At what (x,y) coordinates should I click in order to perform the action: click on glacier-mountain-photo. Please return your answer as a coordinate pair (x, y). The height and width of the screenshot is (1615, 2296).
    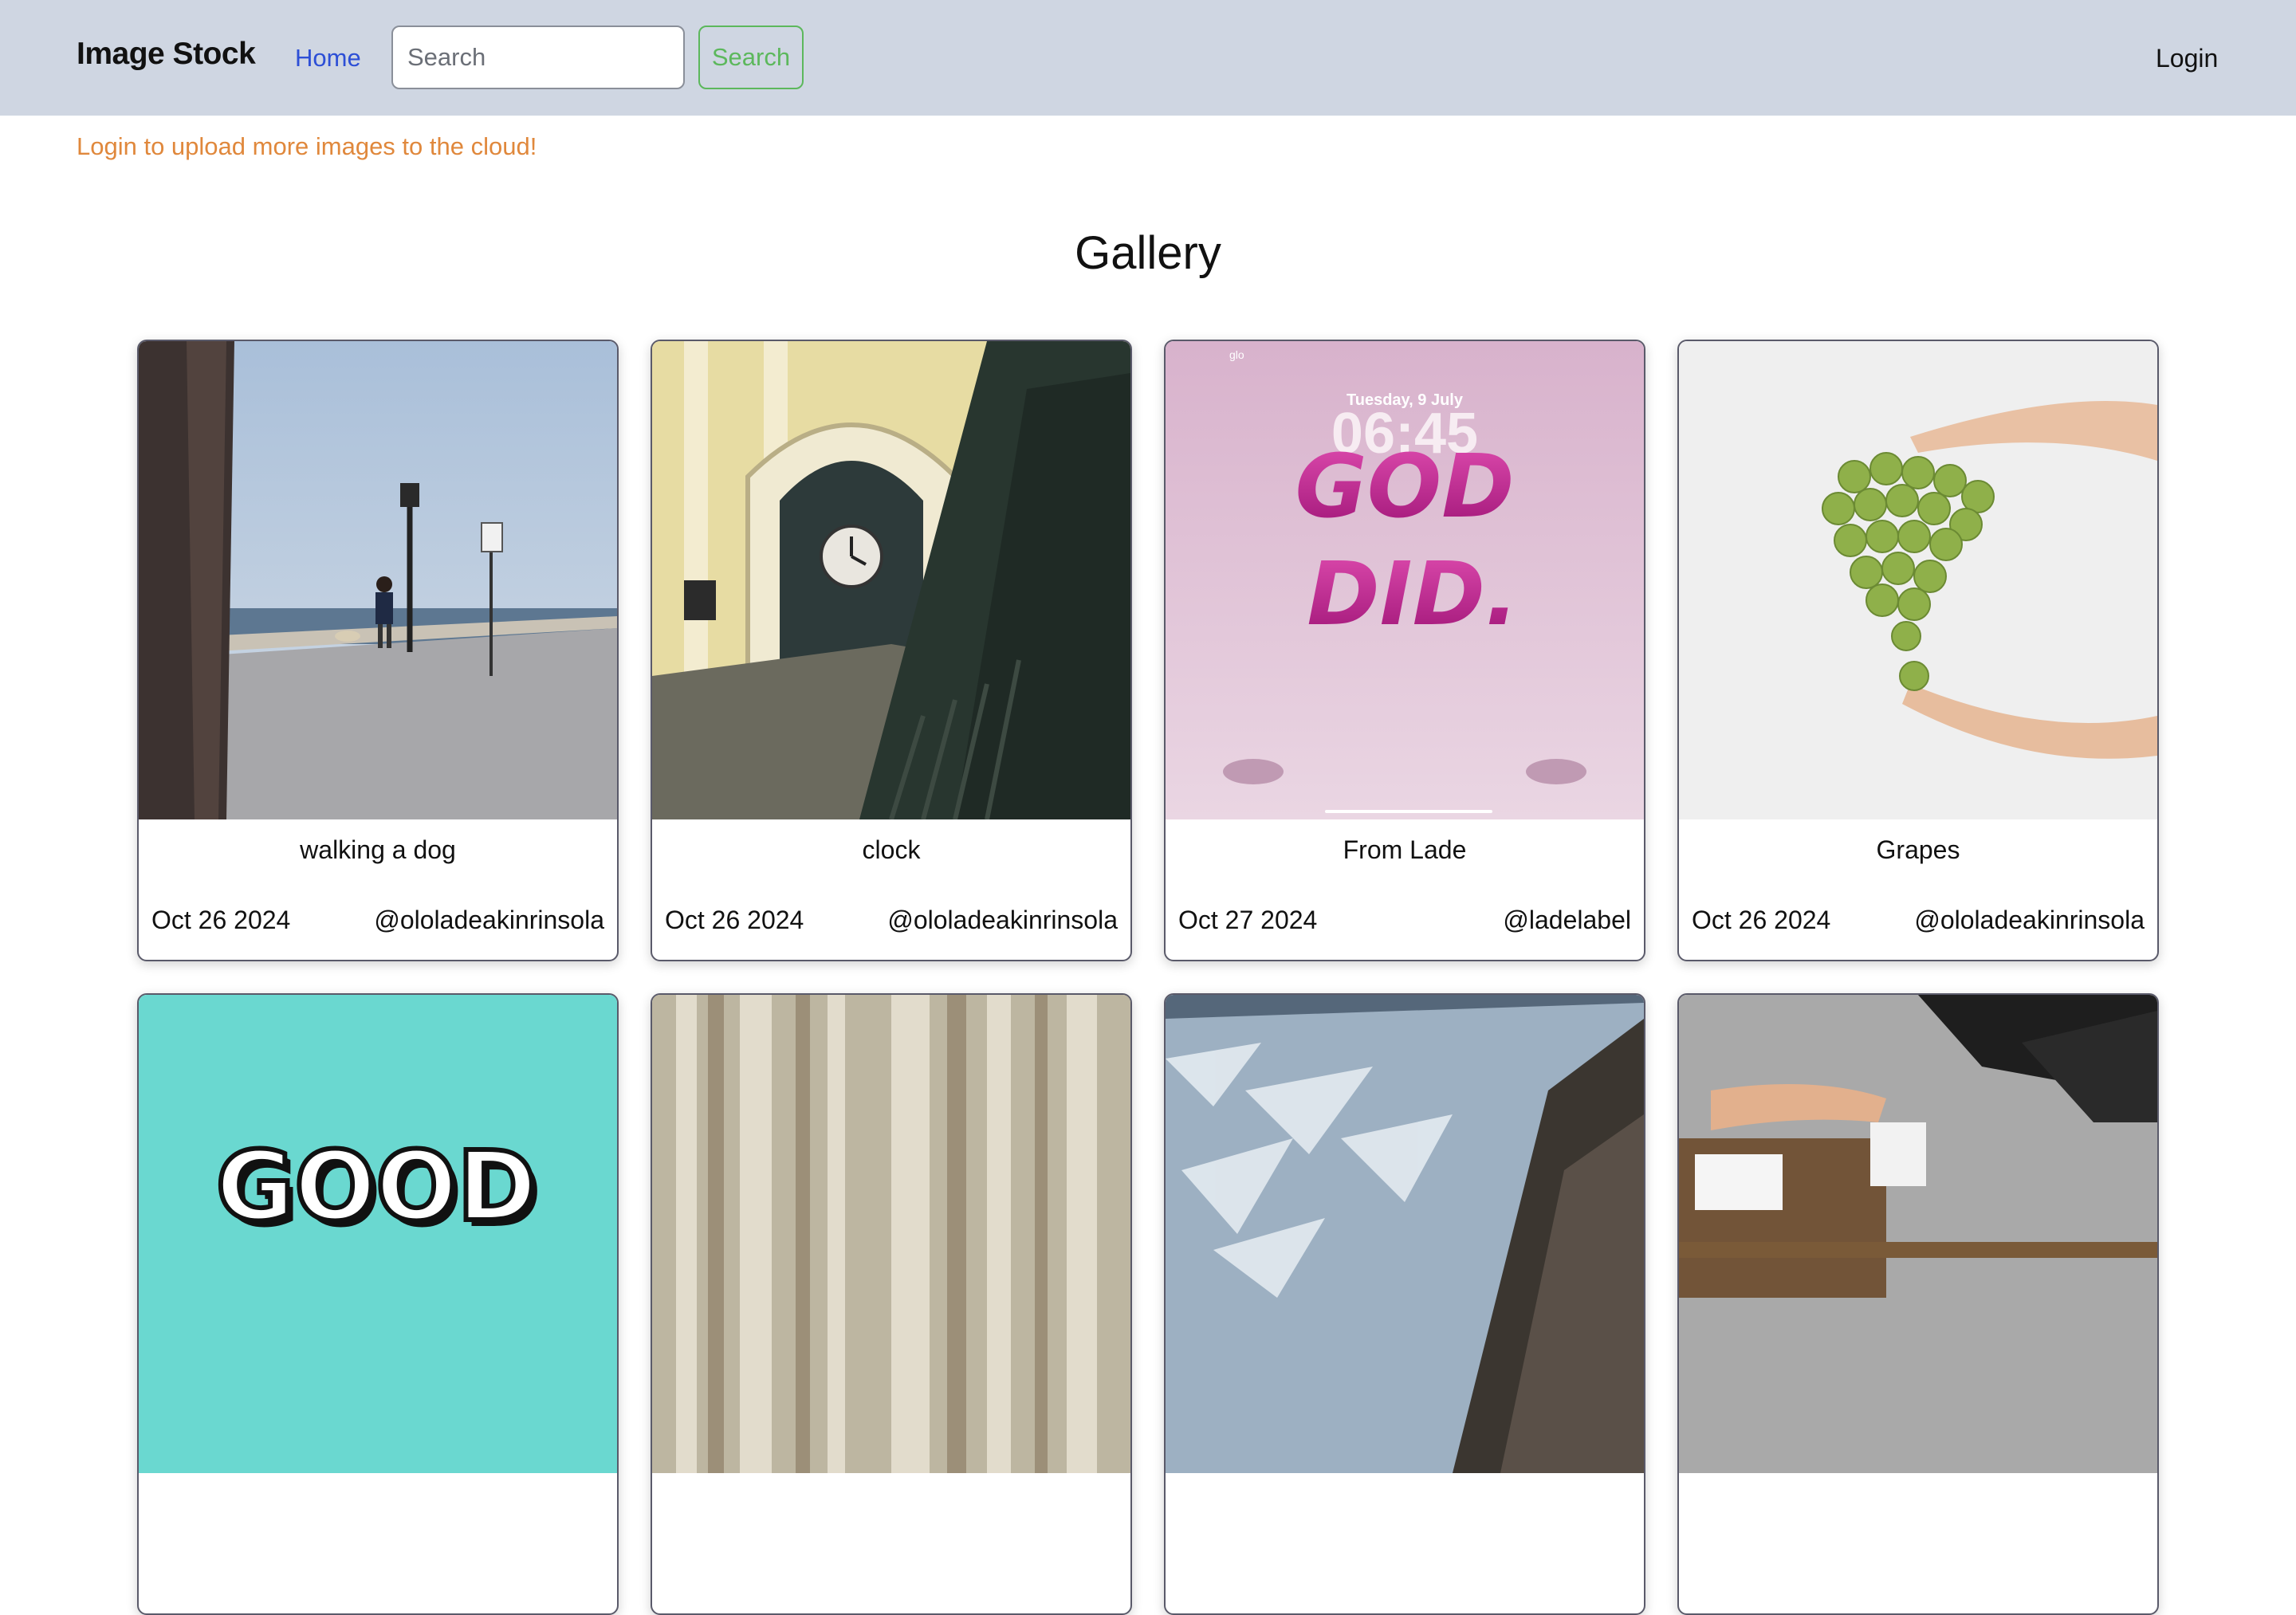
    Looking at the image, I should click on (1405, 1234).